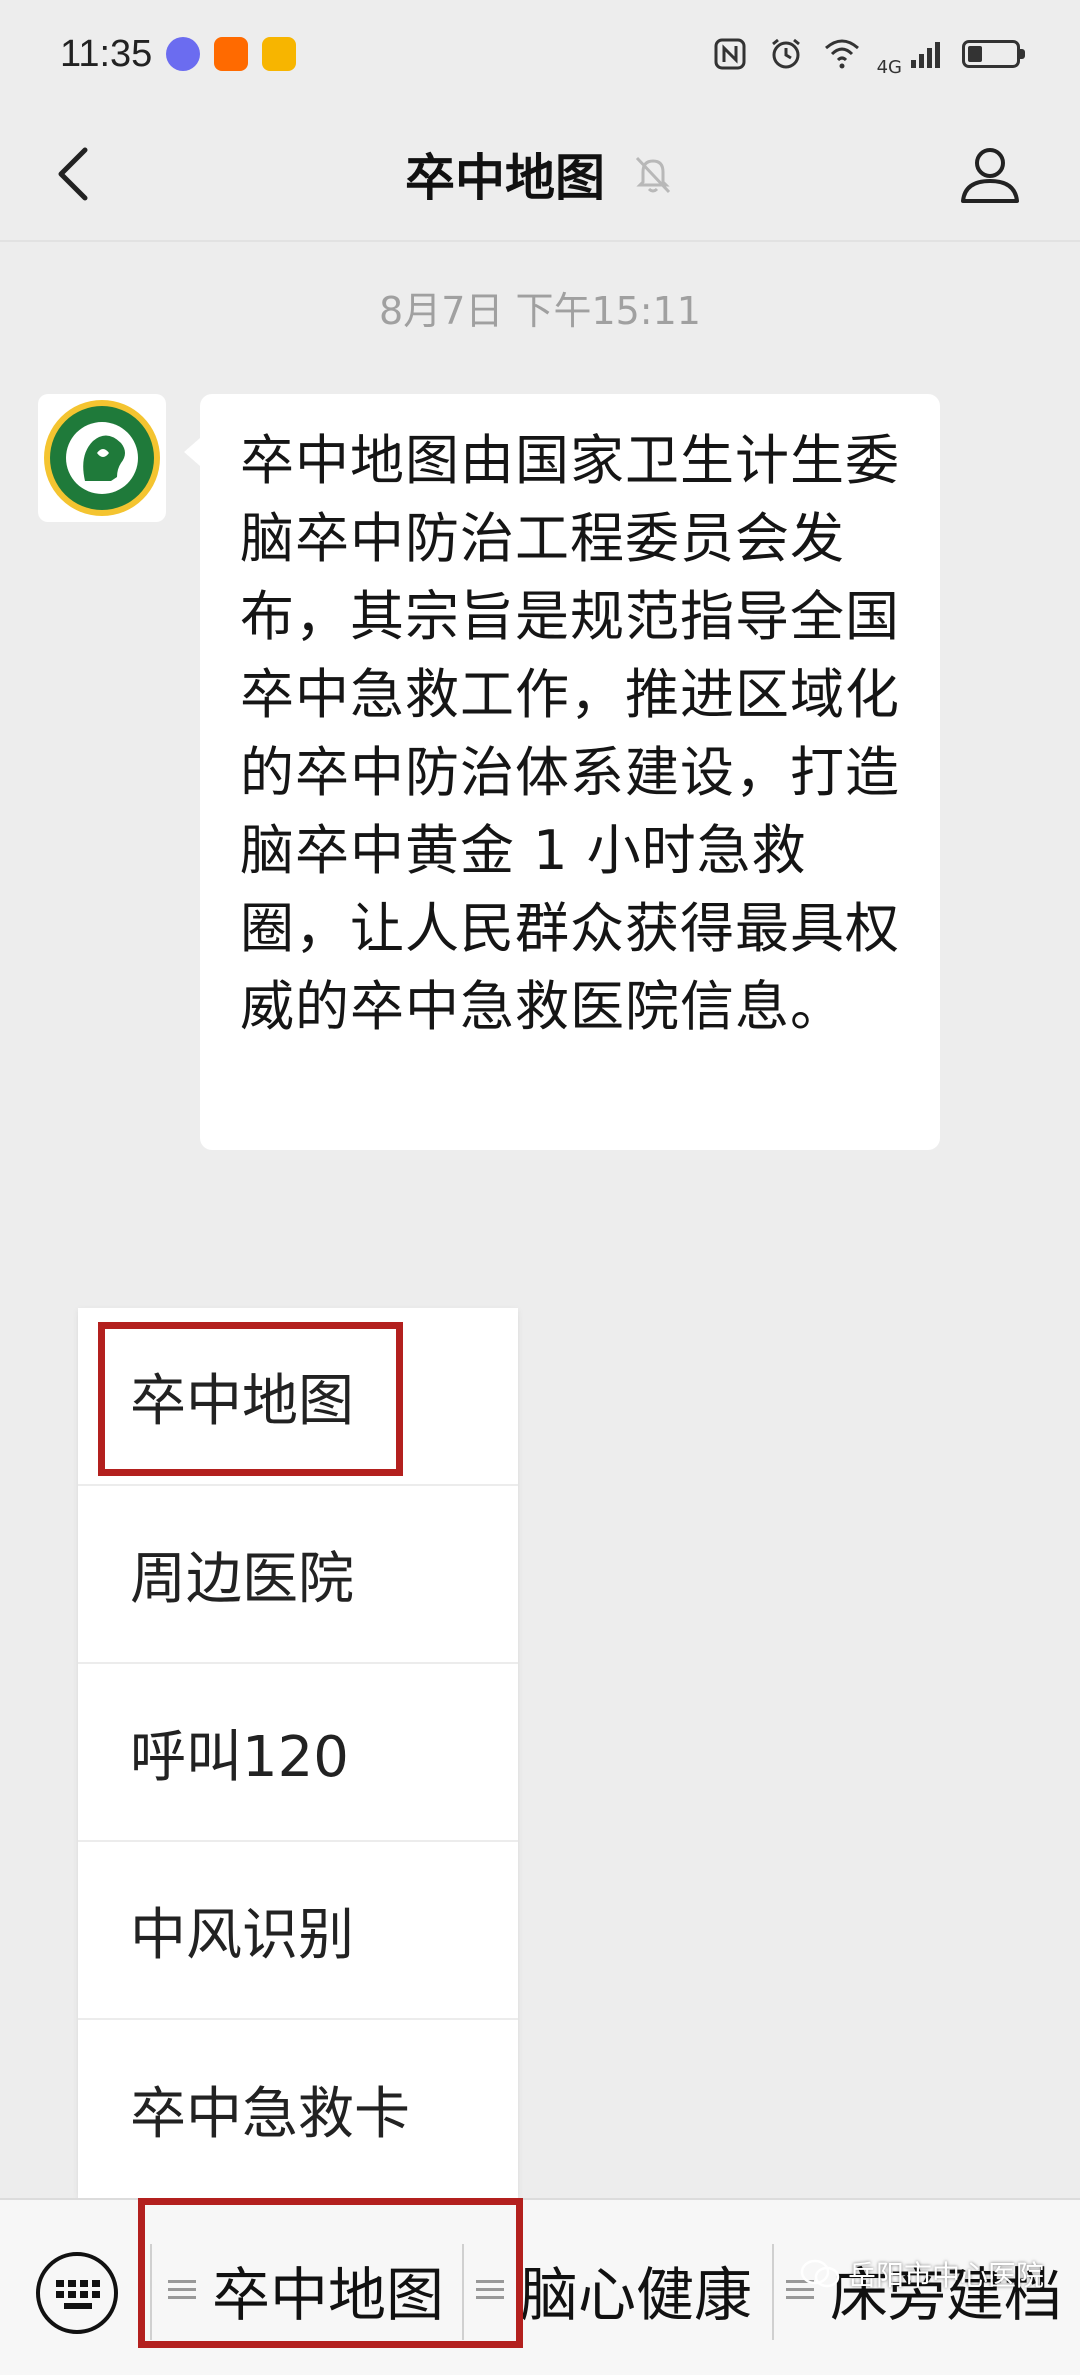  Describe the element at coordinates (298, 1753) in the screenshot. I see `menu-item-call-120: 呼叫120` at that location.